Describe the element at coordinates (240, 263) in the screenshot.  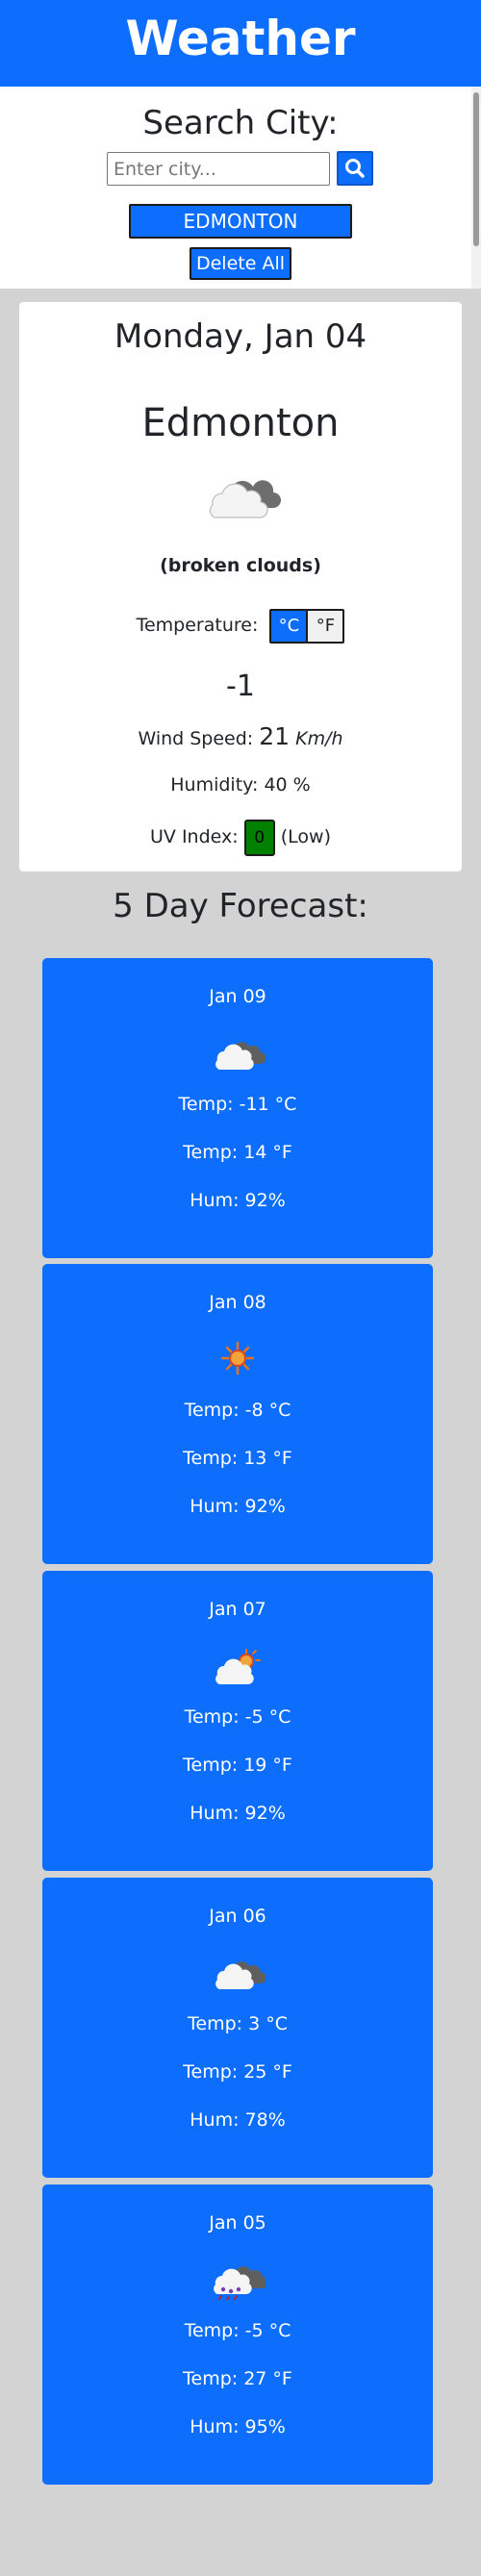
I see `delete-all-button: Delete All` at that location.